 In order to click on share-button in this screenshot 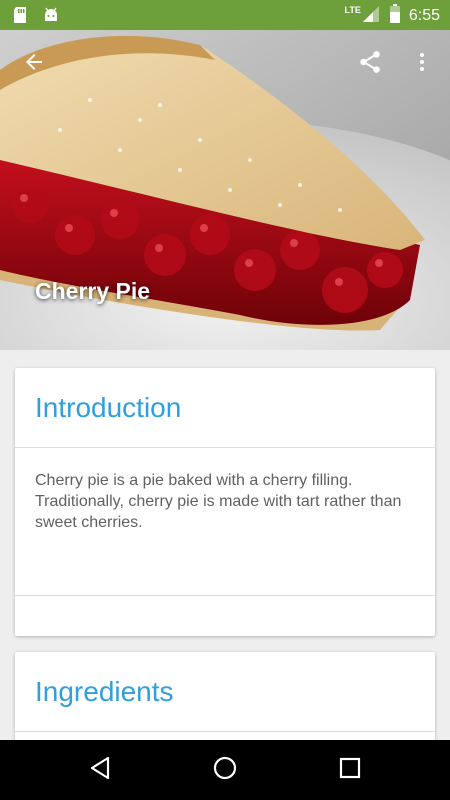, I will do `click(370, 64)`.